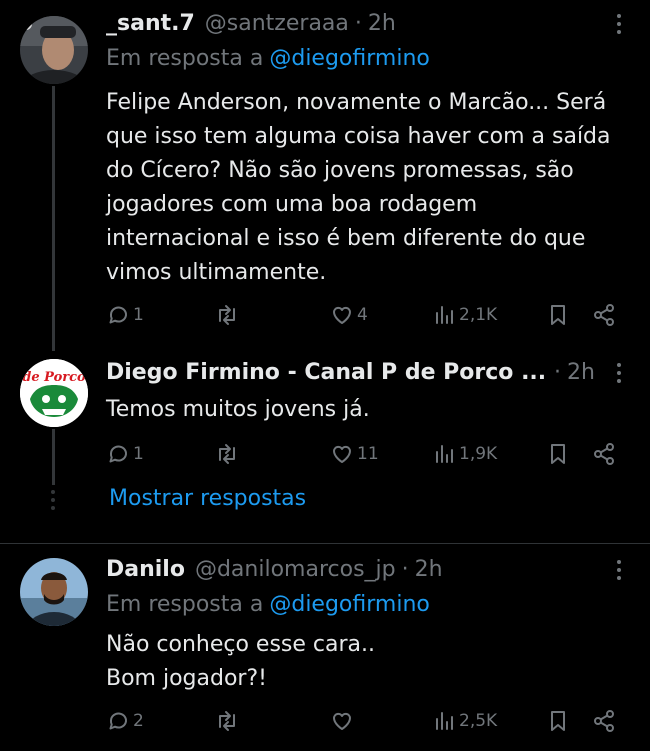 The image size is (650, 751). I want to click on reply-count: 2, so click(138, 721).